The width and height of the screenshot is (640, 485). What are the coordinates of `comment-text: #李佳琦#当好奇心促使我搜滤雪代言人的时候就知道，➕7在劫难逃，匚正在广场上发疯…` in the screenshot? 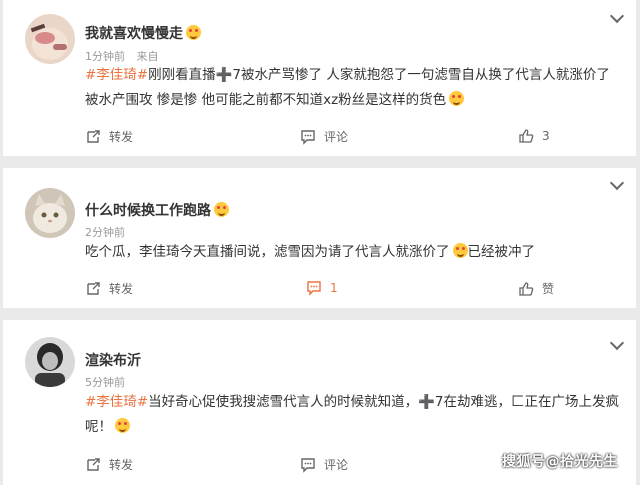 It's located at (352, 414).